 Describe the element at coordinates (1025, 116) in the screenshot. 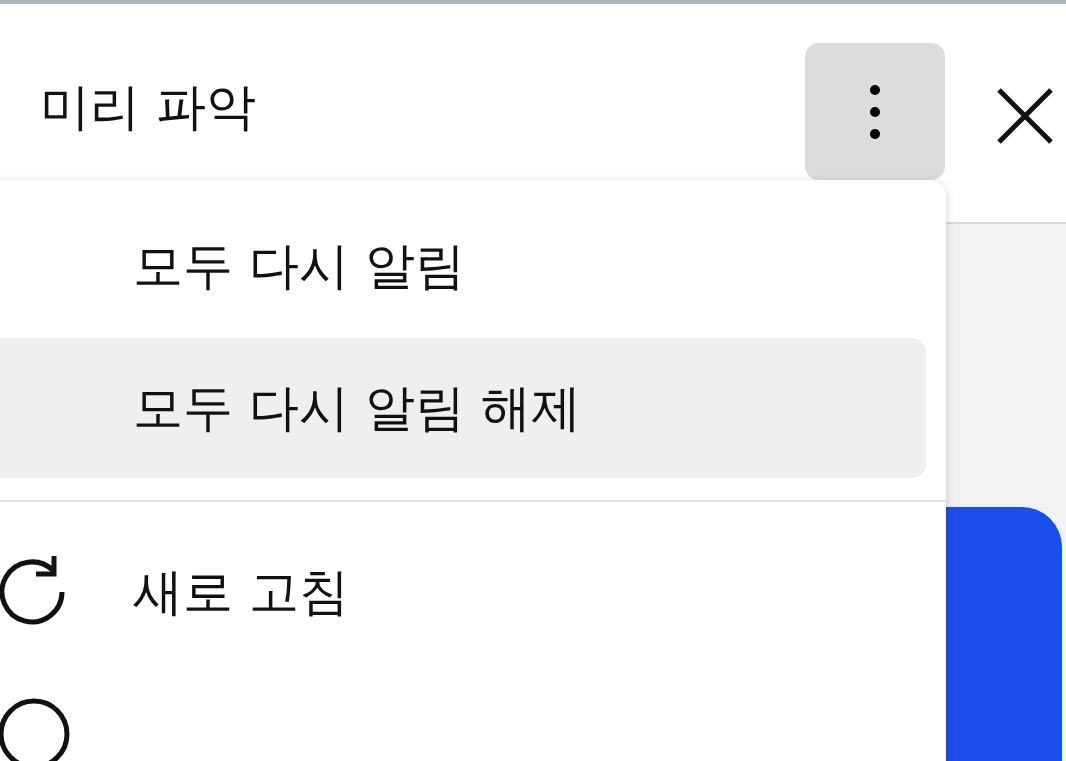

I see `close-icon` at that location.